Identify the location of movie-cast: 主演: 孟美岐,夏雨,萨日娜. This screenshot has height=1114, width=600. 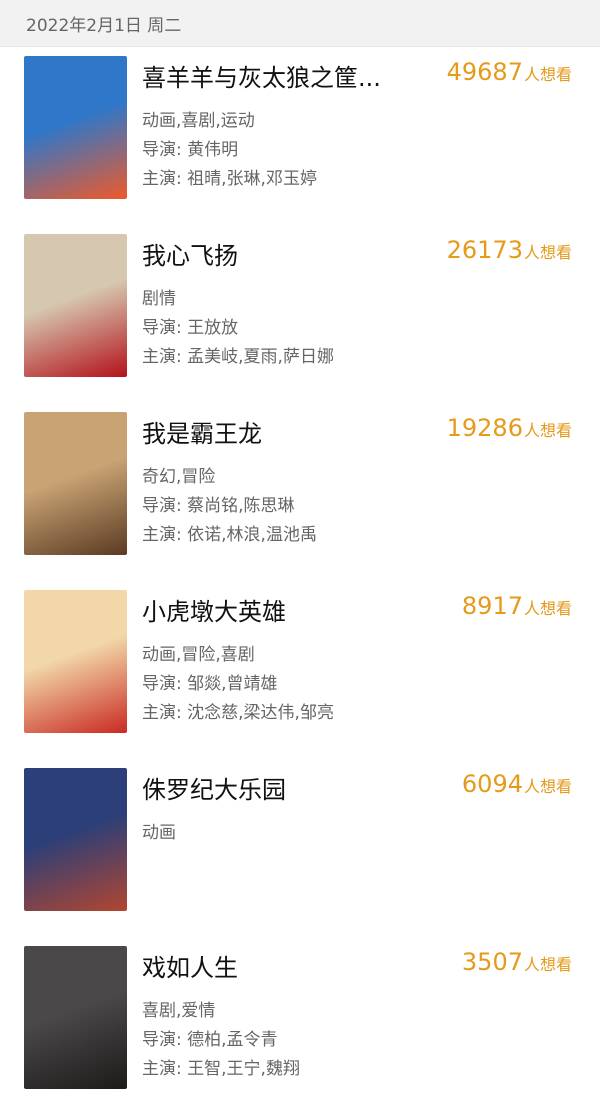
(238, 357).